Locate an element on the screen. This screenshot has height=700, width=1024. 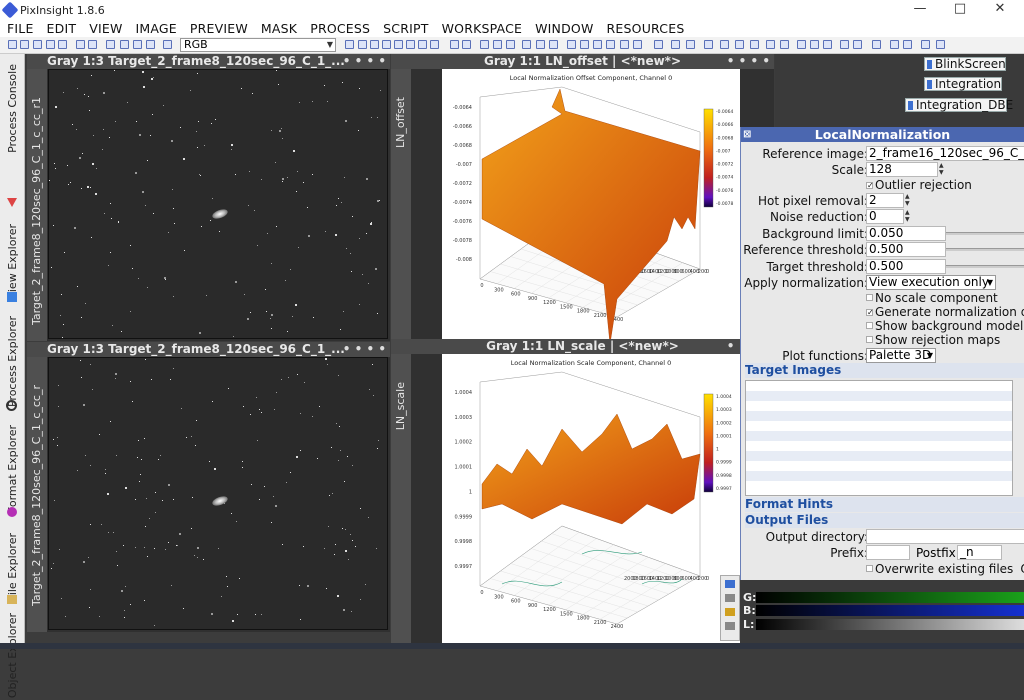
tab-format-explorer: Format Explorer is located at coordinates (12, 469).